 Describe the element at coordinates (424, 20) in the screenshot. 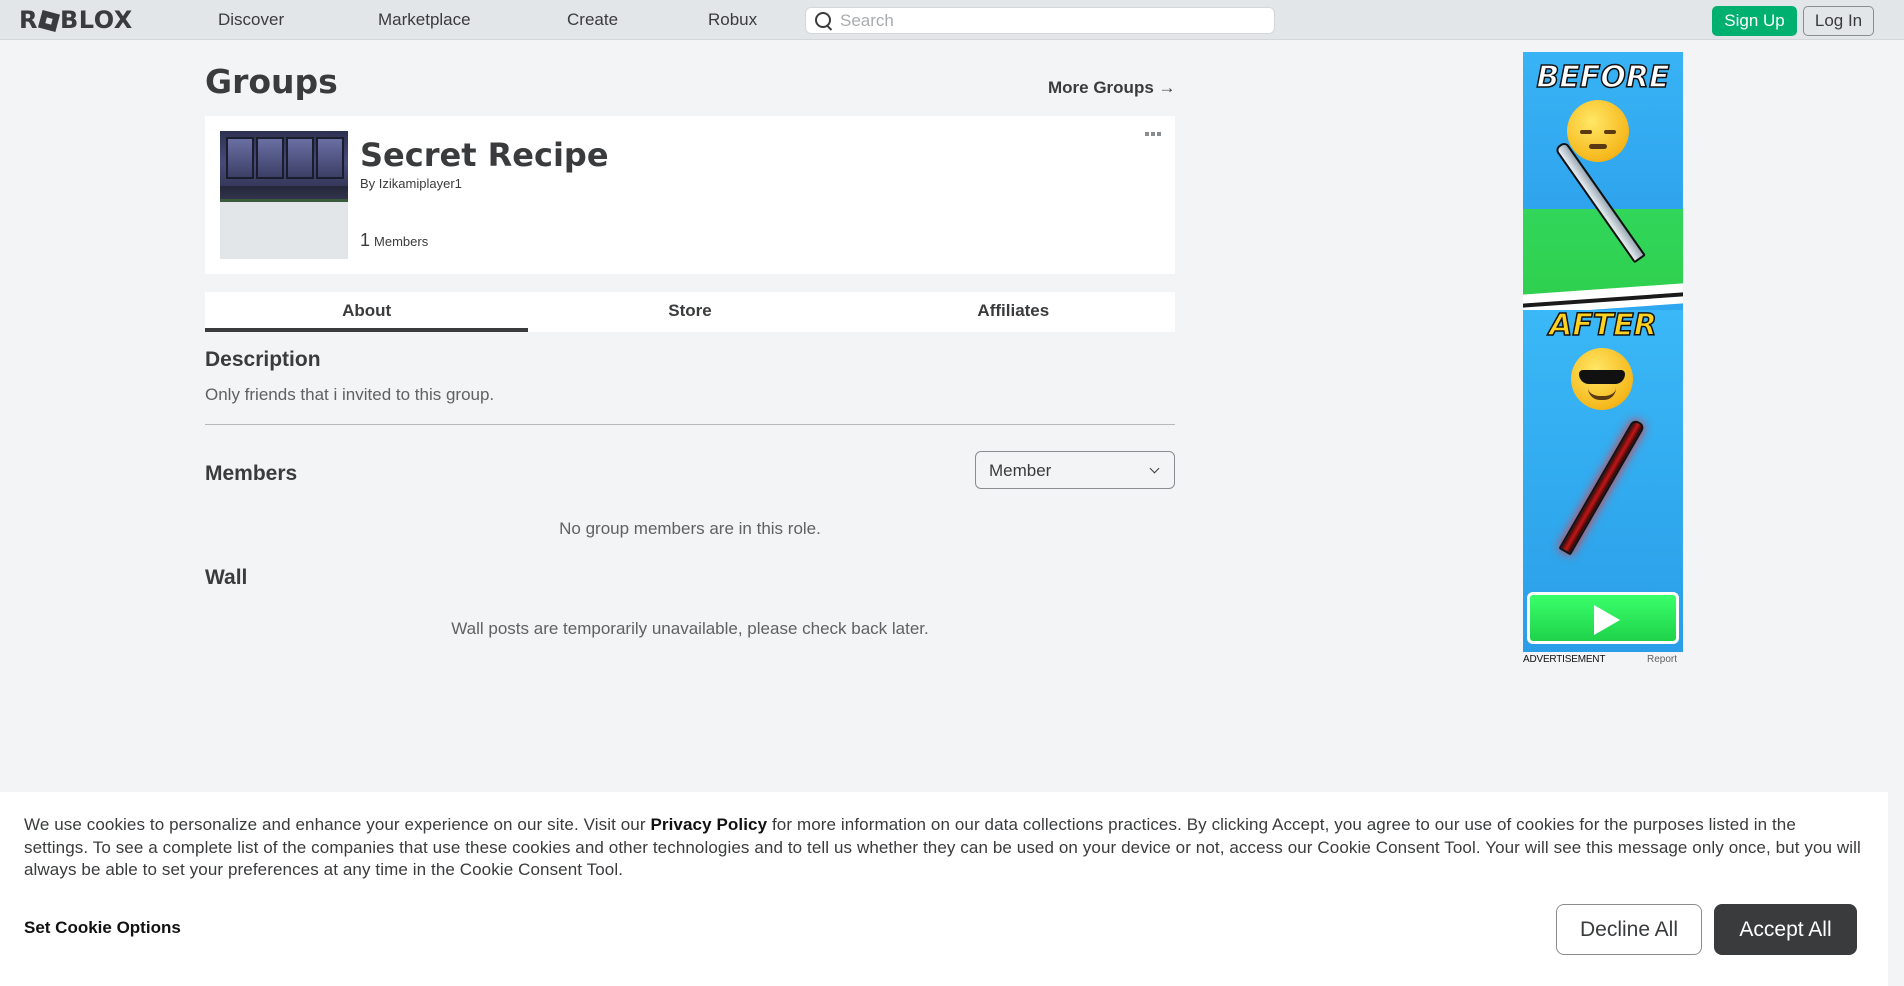

I see `nav-marketplace: Marketplace` at that location.